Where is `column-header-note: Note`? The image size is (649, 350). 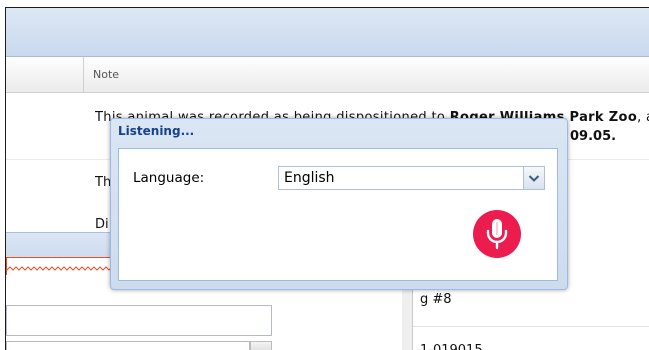 column-header-note: Note is located at coordinates (366, 74).